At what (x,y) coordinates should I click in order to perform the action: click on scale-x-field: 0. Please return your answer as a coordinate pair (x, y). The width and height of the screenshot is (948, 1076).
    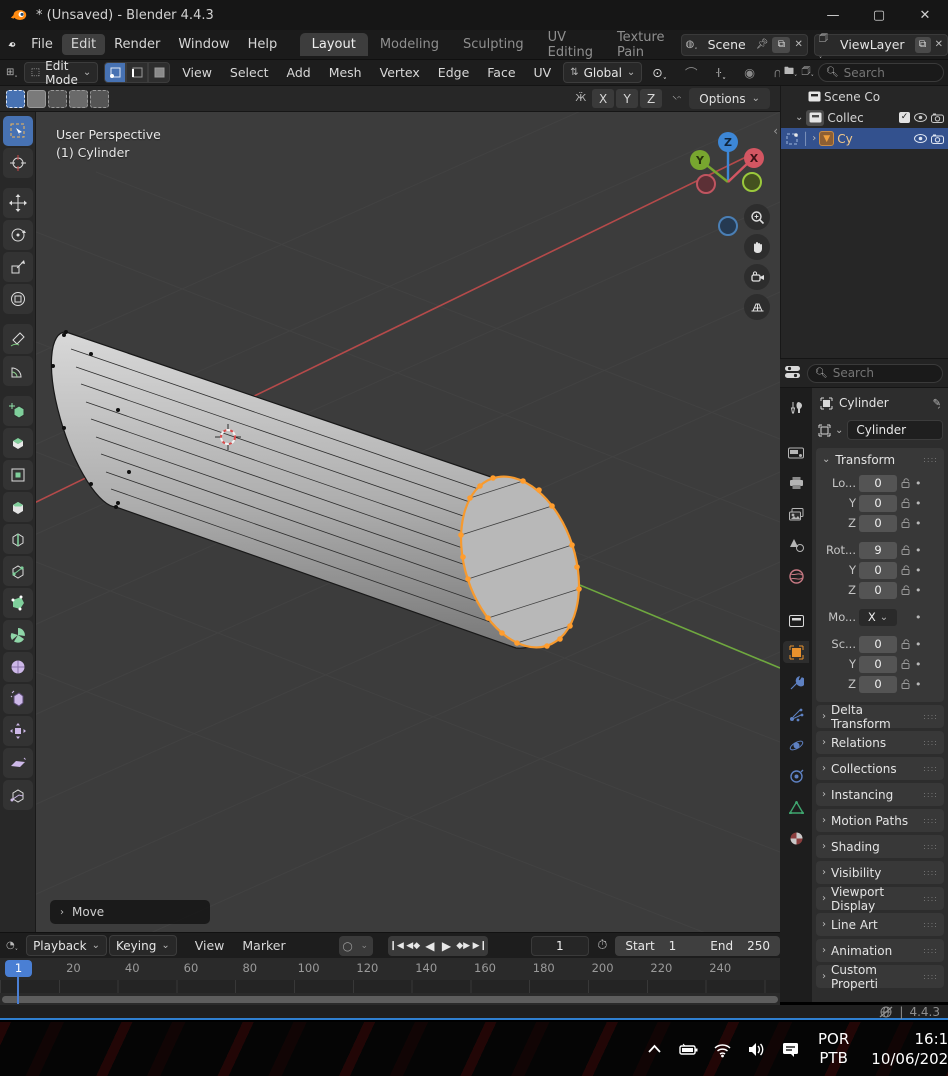
    Looking at the image, I should click on (878, 644).